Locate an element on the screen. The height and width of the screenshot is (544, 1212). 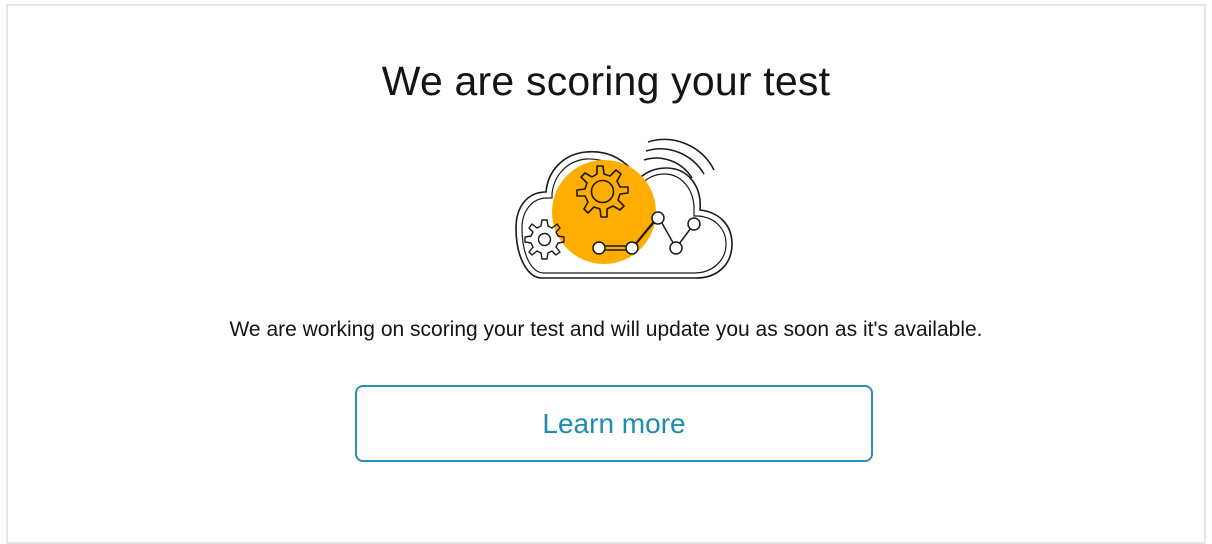
learn-more-button: Learn more is located at coordinates (614, 423).